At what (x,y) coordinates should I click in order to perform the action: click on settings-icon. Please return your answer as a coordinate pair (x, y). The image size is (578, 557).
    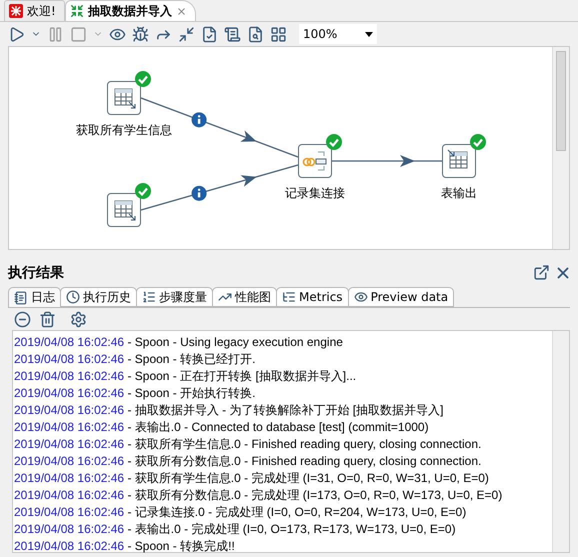
    Looking at the image, I should click on (78, 319).